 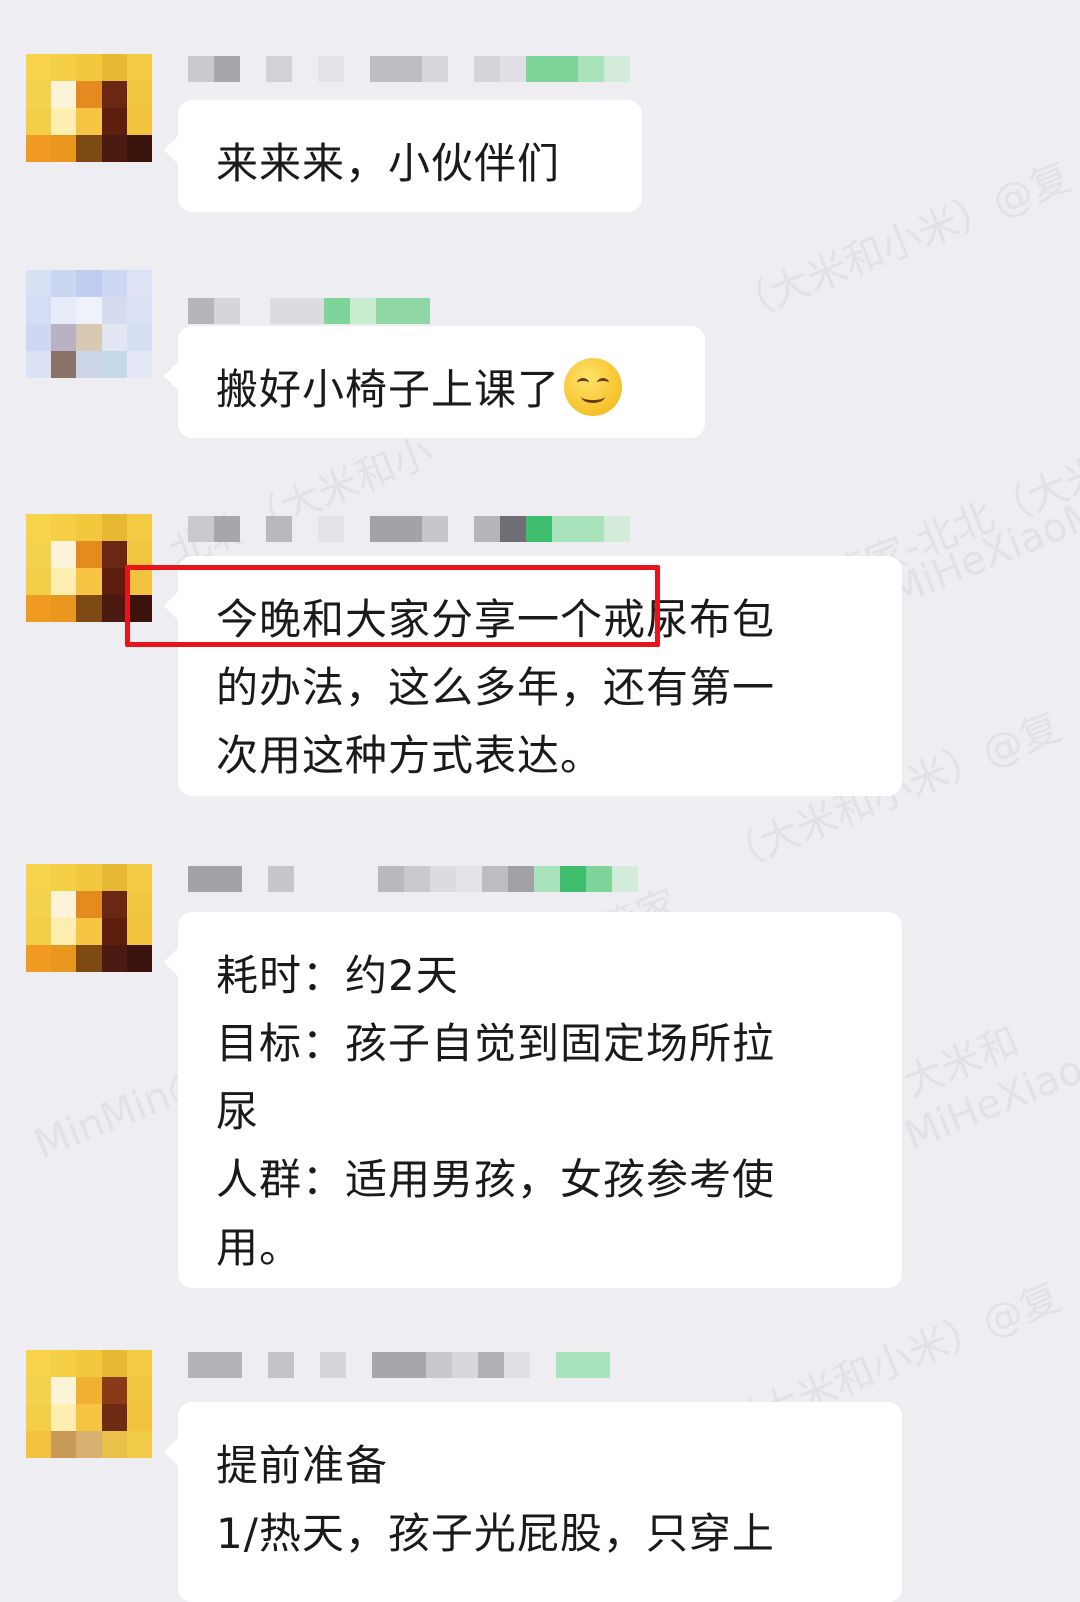 What do you see at coordinates (302, 1465) in the screenshot?
I see `message-text: 提前准备` at bounding box center [302, 1465].